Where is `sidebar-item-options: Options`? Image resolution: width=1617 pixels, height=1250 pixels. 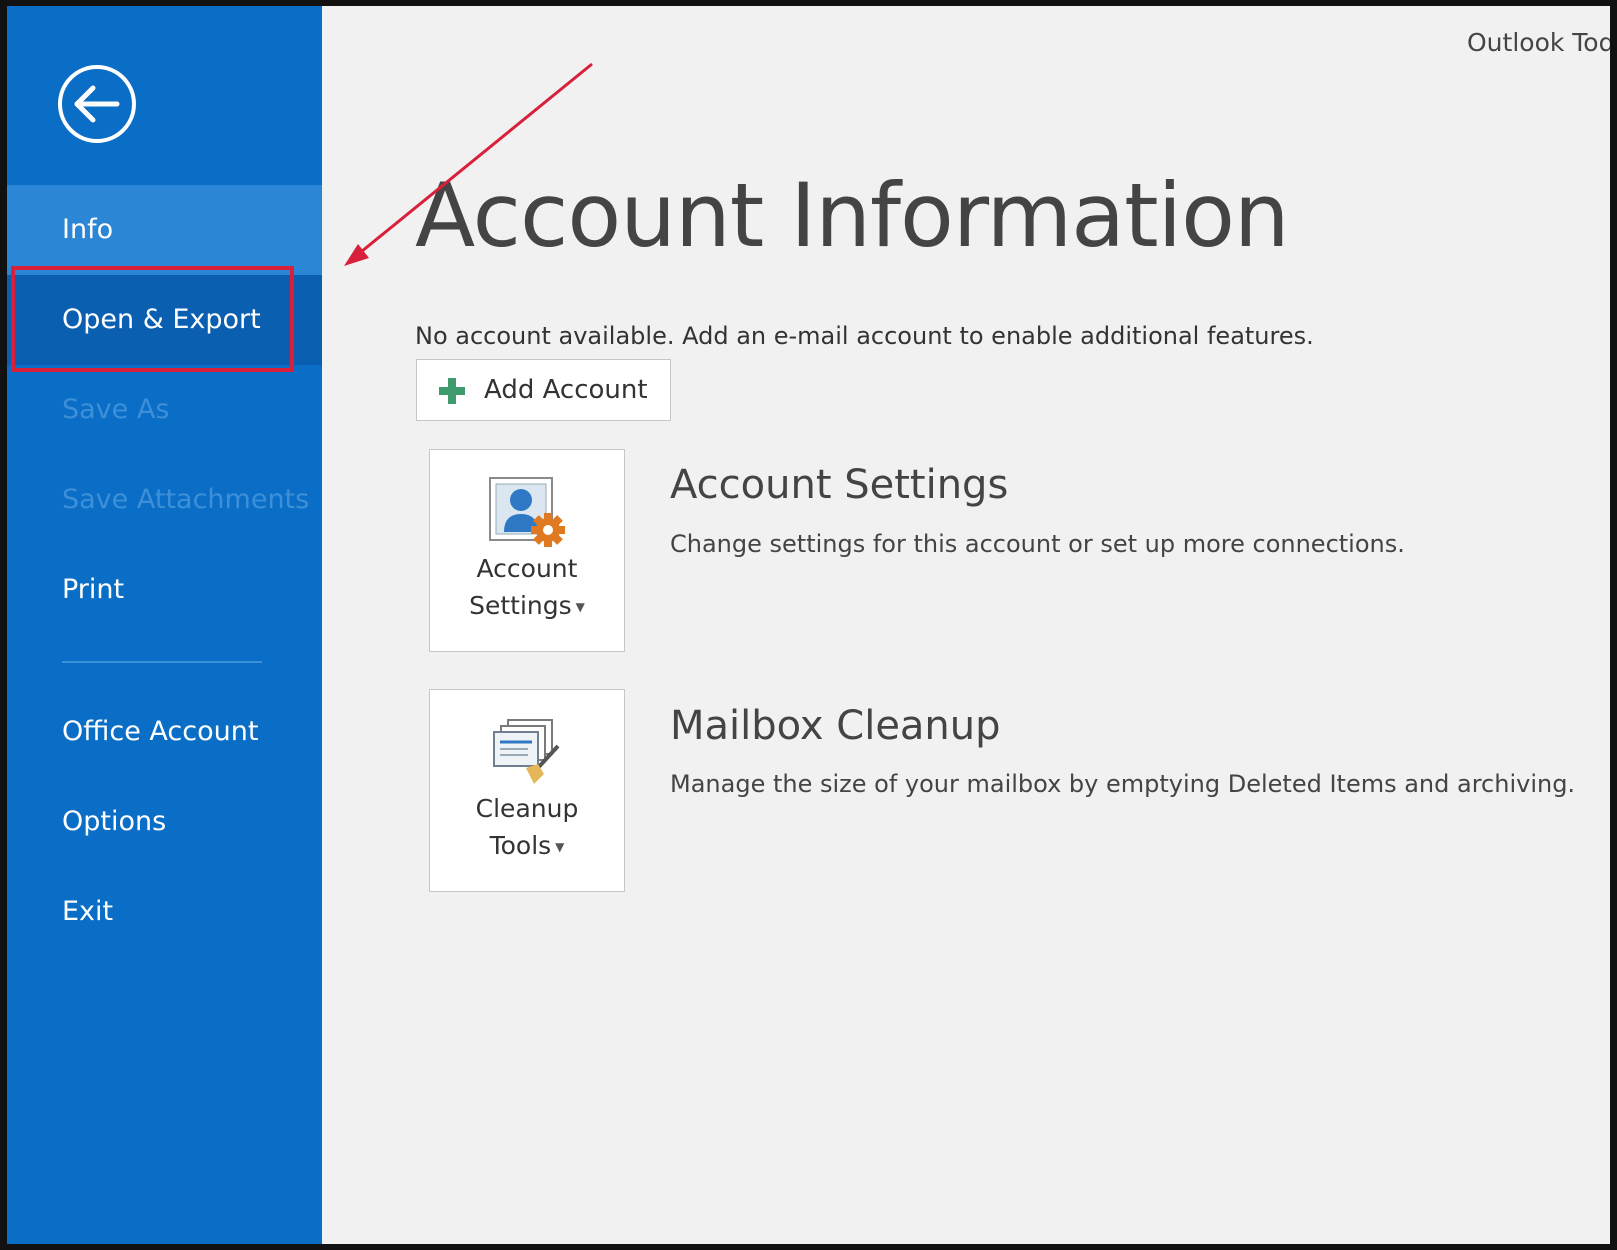
sidebar-item-options: Options is located at coordinates (164, 822).